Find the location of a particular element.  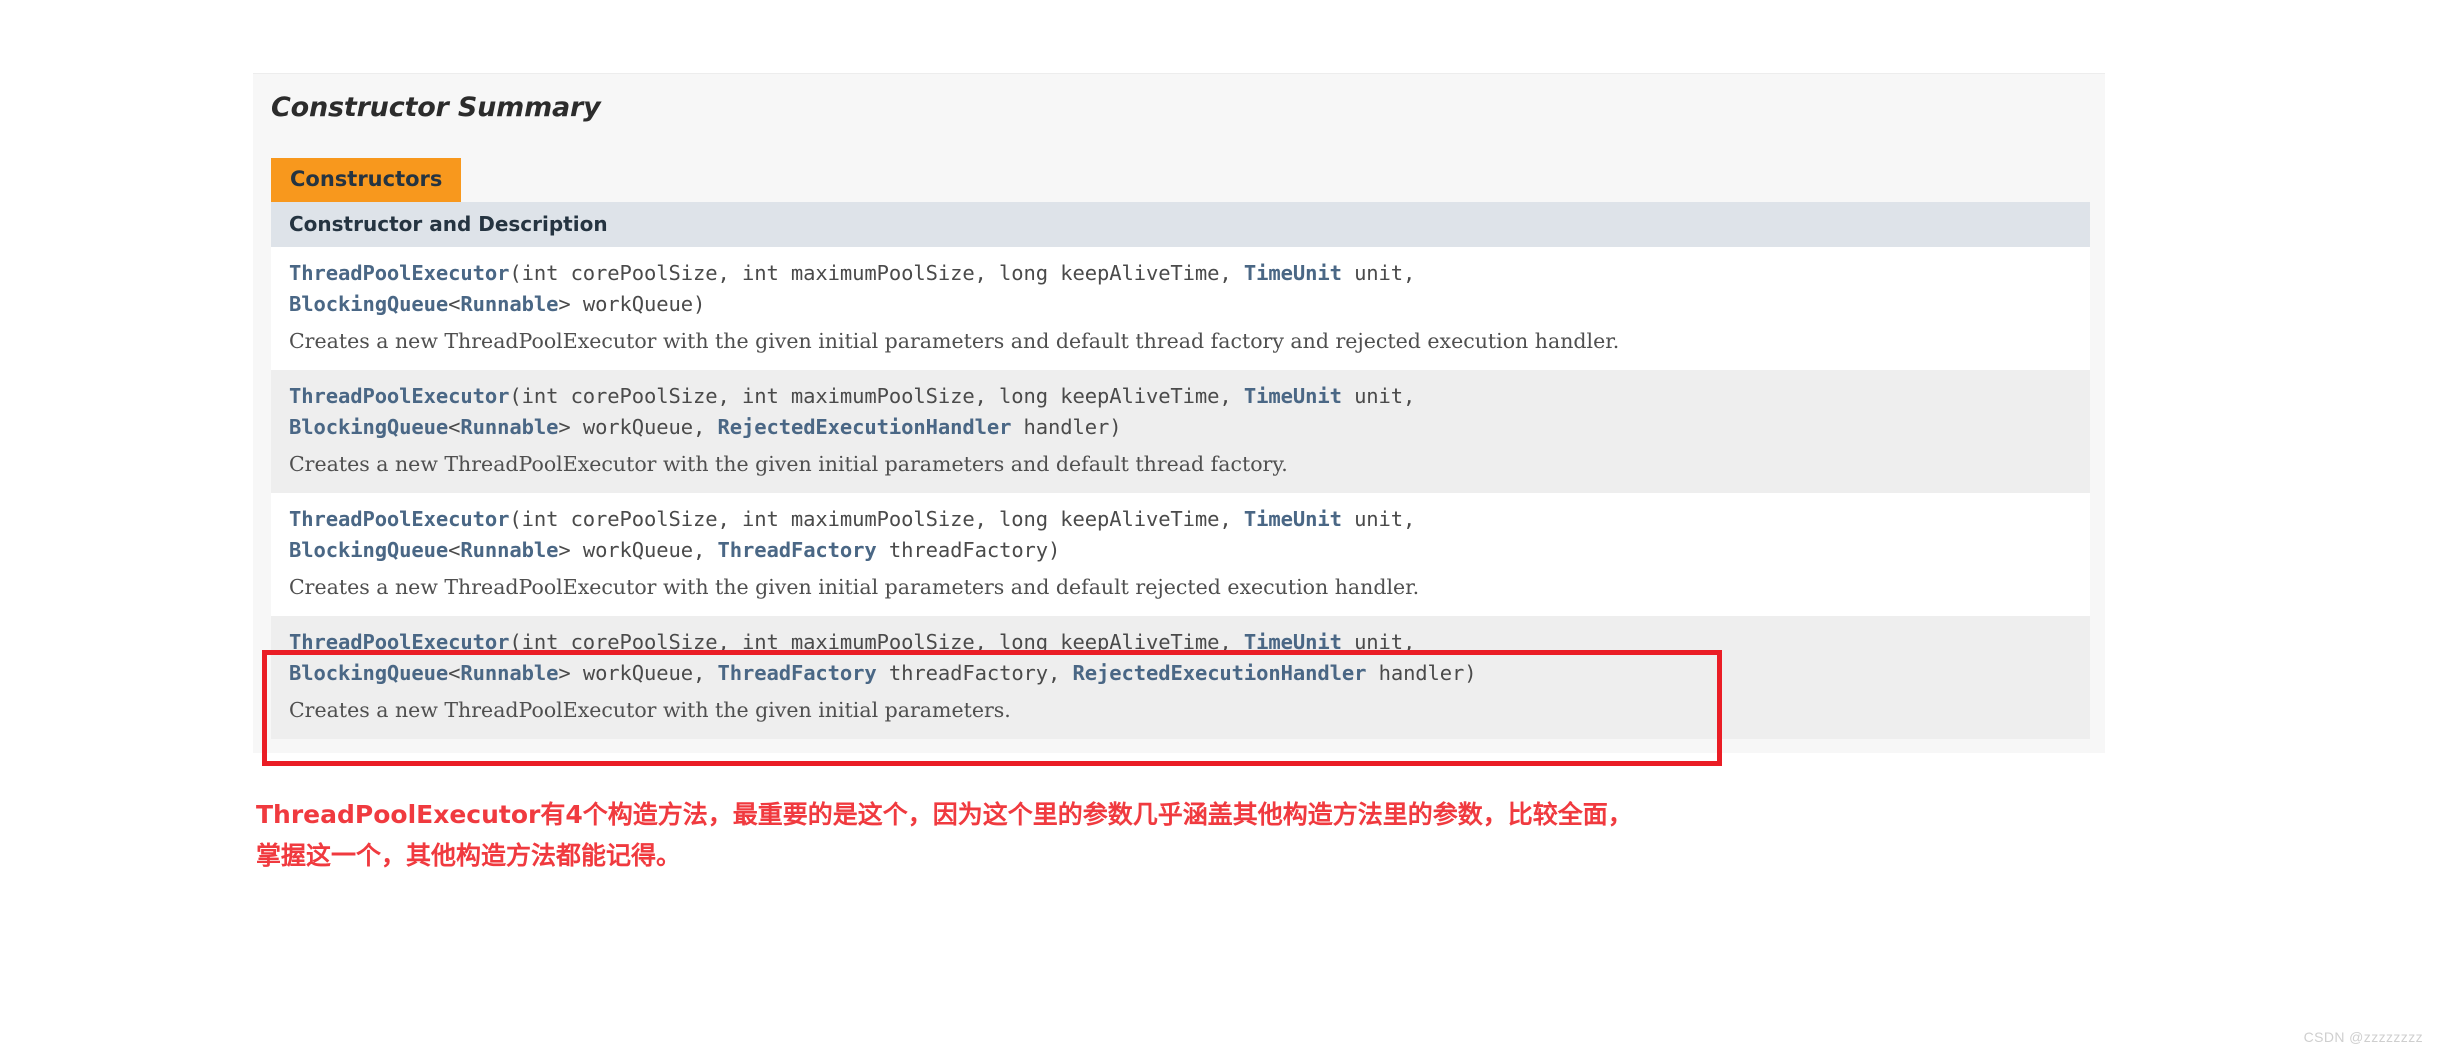

signature-params-3: handler) is located at coordinates (1066, 426).